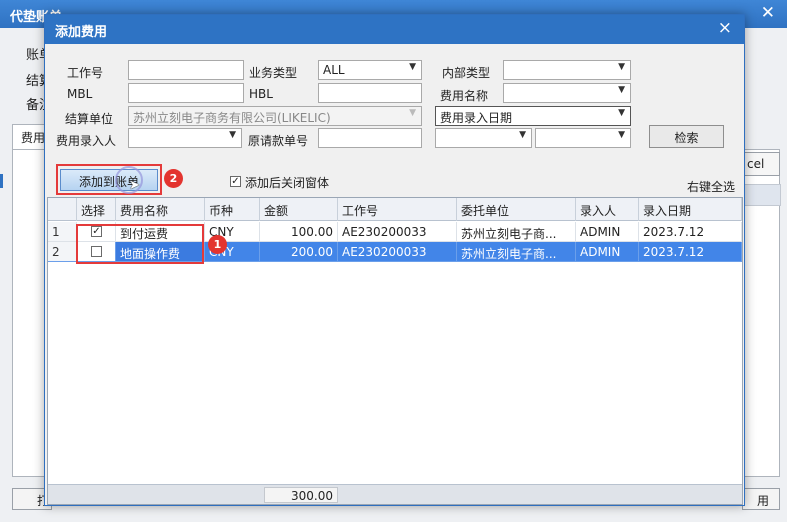 Image resolution: width=787 pixels, height=522 pixels. I want to click on annotation-box-add-button, so click(109, 179).